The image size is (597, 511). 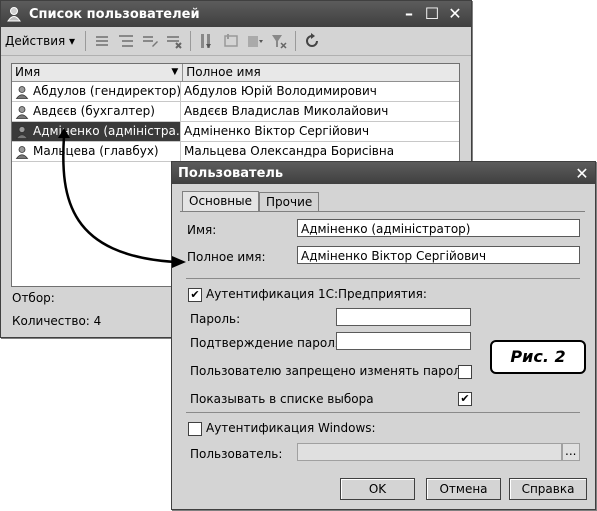 What do you see at coordinates (195, 429) in the screenshot?
I see `auth-windows-checkbox` at bounding box center [195, 429].